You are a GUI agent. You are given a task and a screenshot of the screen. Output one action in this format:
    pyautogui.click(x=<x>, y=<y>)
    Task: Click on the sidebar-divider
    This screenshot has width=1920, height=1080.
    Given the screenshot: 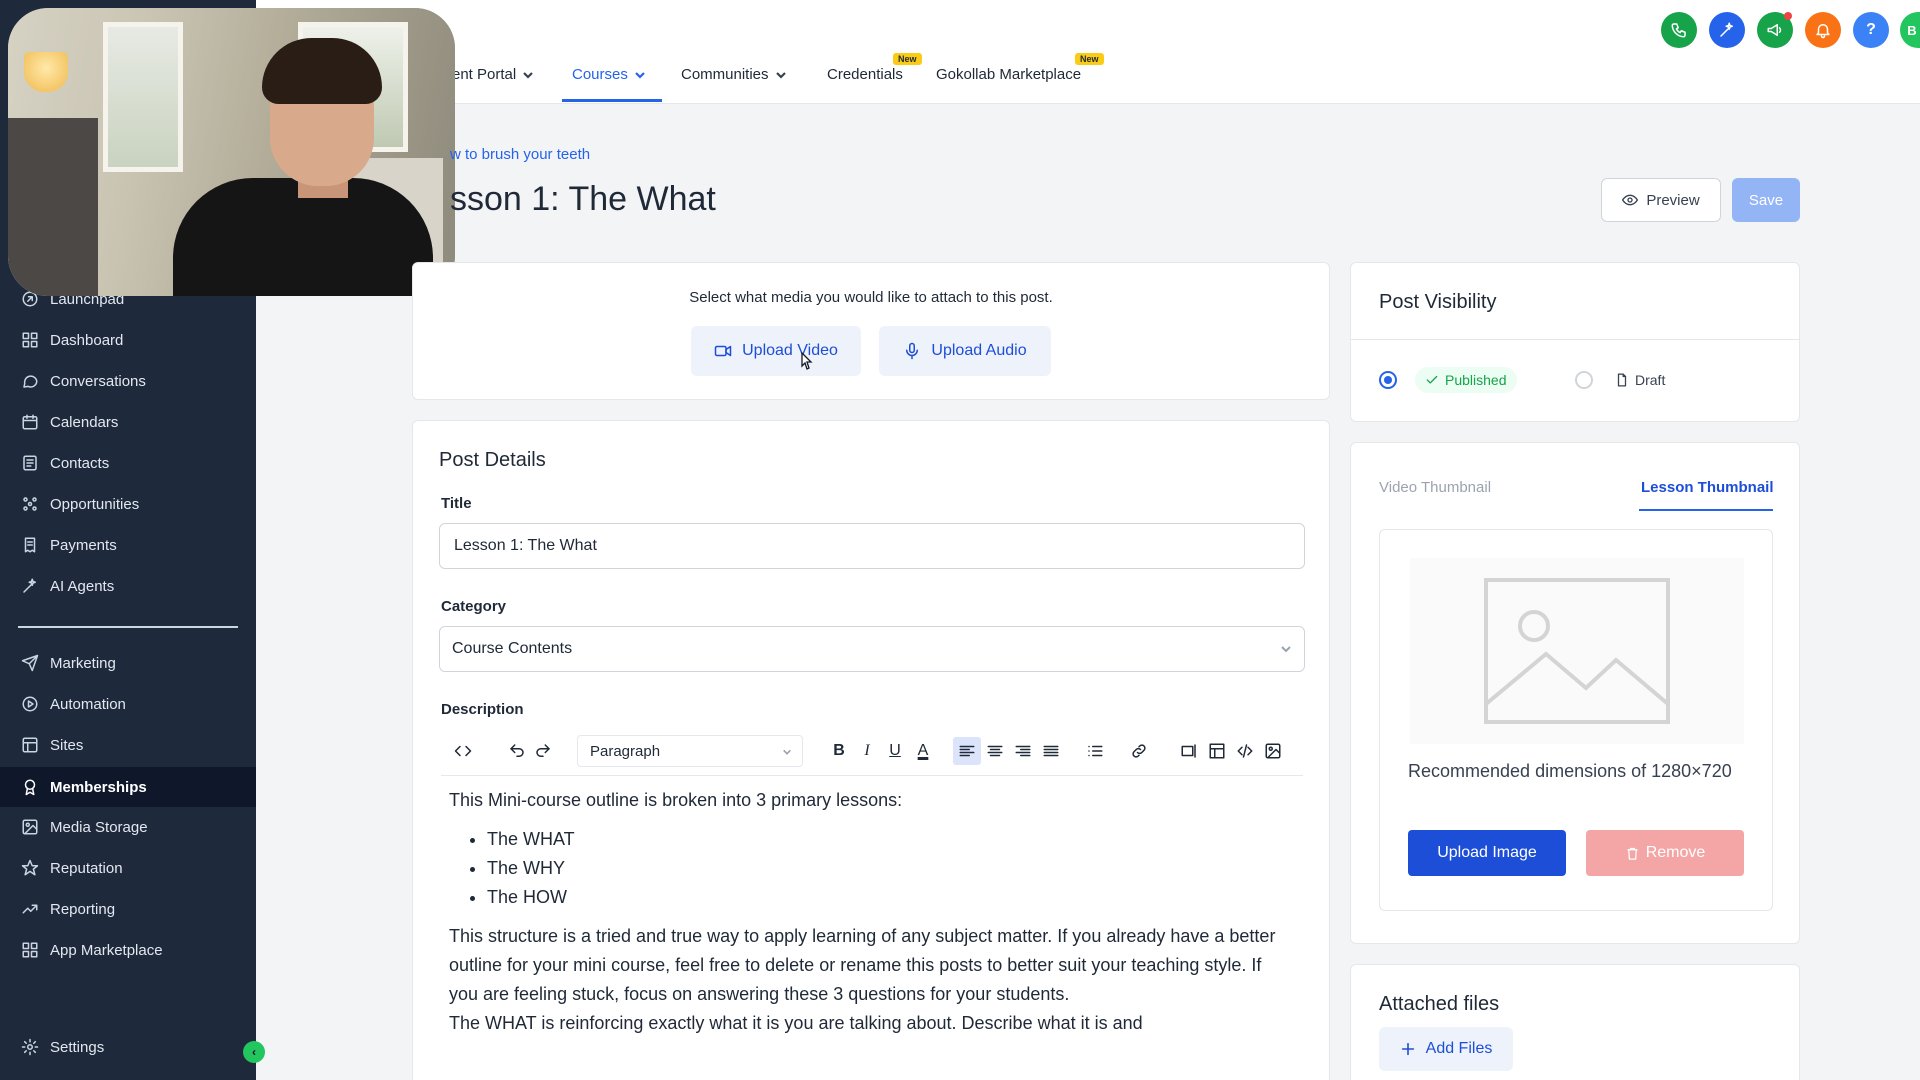 What is the action you would take?
    pyautogui.click(x=128, y=627)
    